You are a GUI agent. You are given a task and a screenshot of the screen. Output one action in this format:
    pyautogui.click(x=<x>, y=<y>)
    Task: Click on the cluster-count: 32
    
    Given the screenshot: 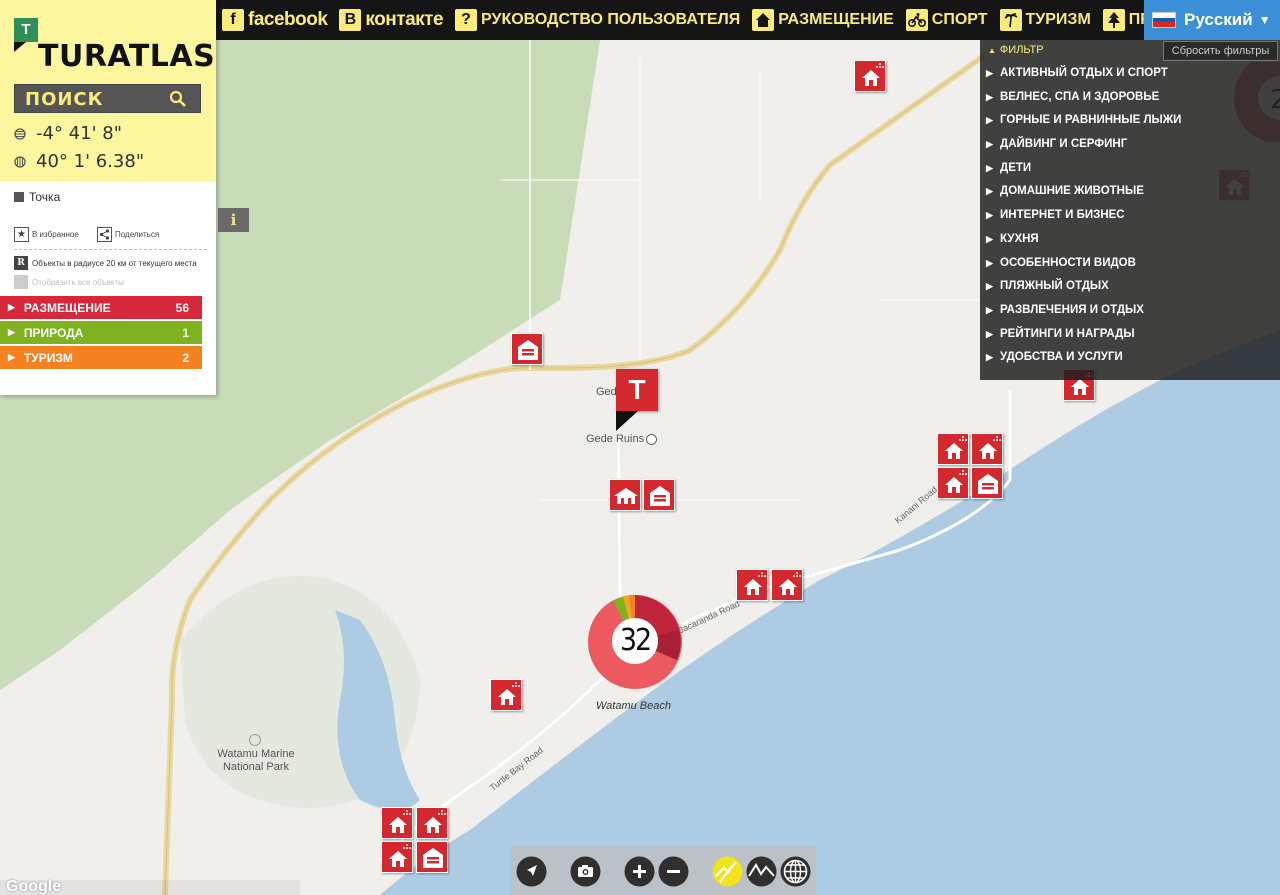 What is the action you would take?
    pyautogui.click(x=635, y=641)
    